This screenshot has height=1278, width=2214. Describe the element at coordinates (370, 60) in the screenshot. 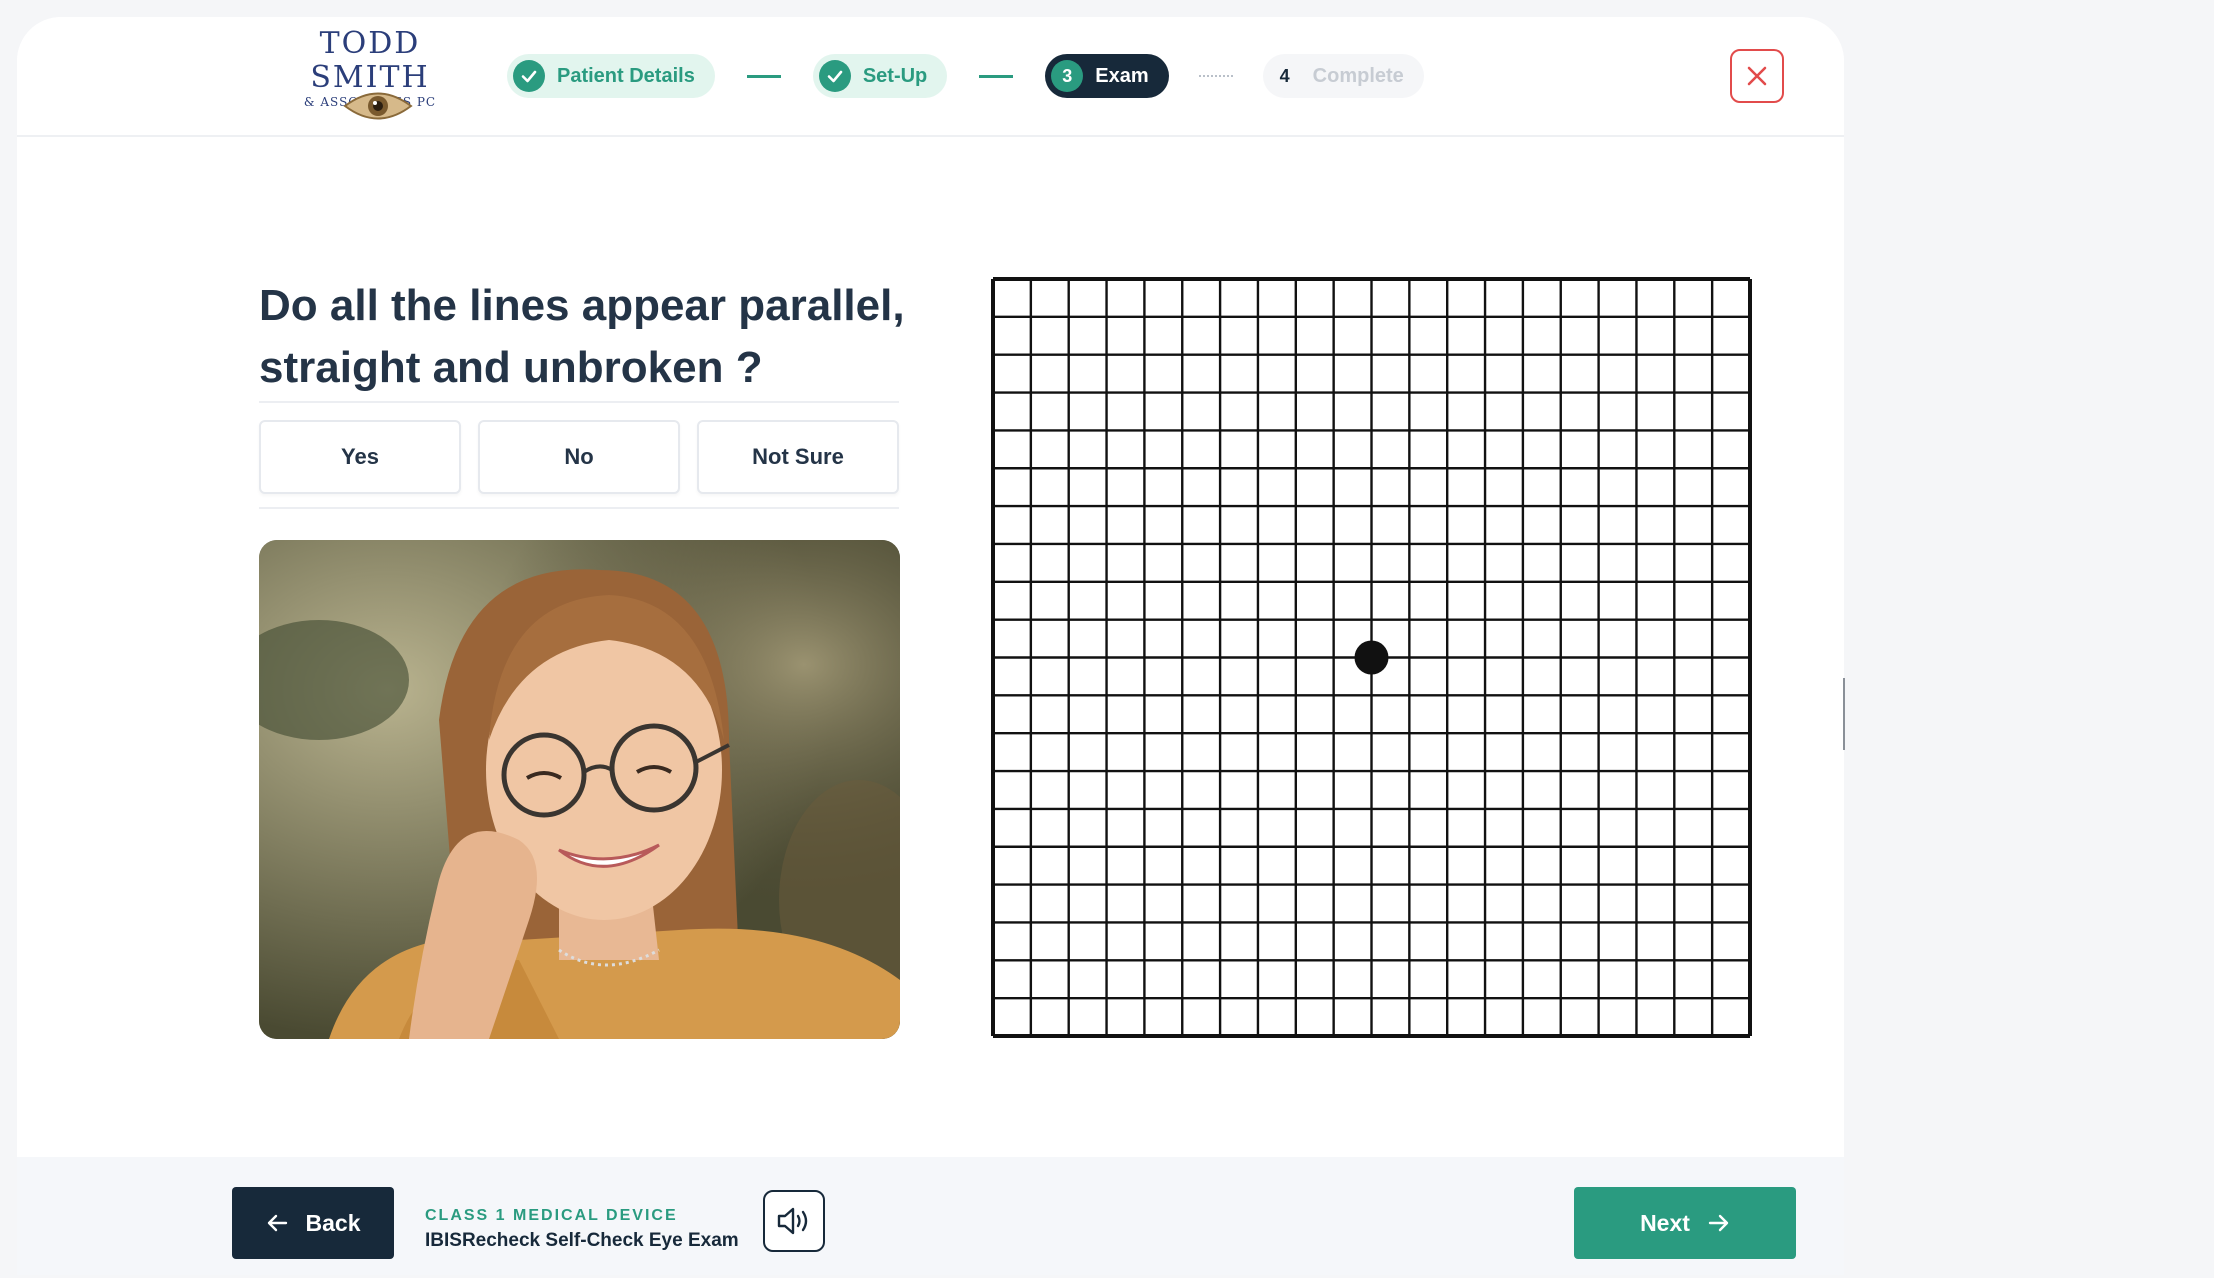

I see `logo-name: TODD SMITH` at that location.